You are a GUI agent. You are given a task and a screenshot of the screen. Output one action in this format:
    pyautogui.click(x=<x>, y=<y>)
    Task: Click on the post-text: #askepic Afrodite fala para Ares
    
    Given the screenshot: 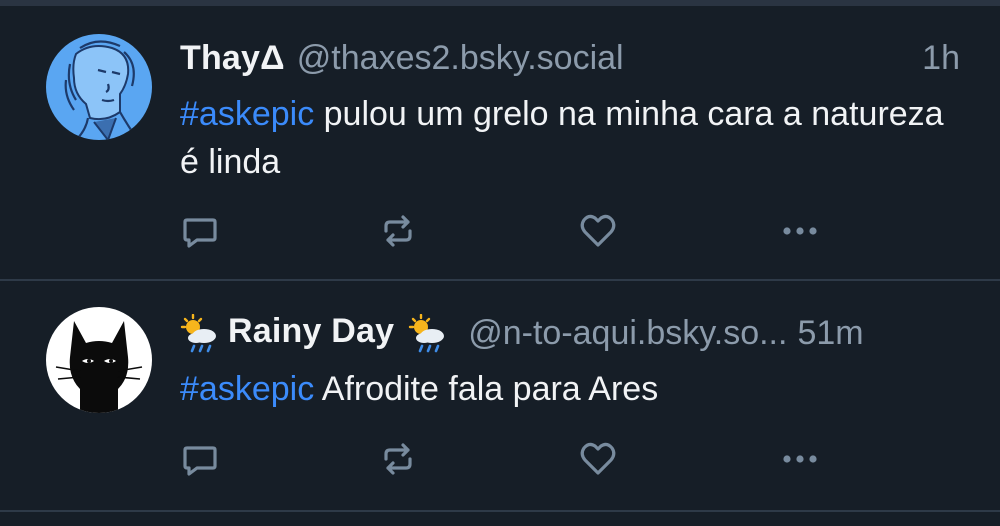 What is the action you would take?
    pyautogui.click(x=575, y=389)
    